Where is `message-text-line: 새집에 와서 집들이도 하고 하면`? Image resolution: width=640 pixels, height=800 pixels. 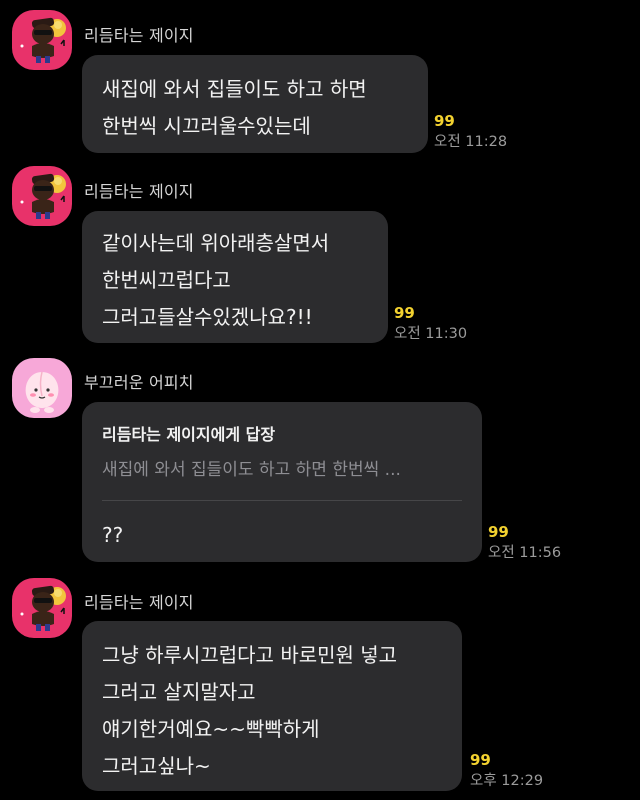
message-text-line: 새집에 와서 집들이도 하고 하면 is located at coordinates (234, 89).